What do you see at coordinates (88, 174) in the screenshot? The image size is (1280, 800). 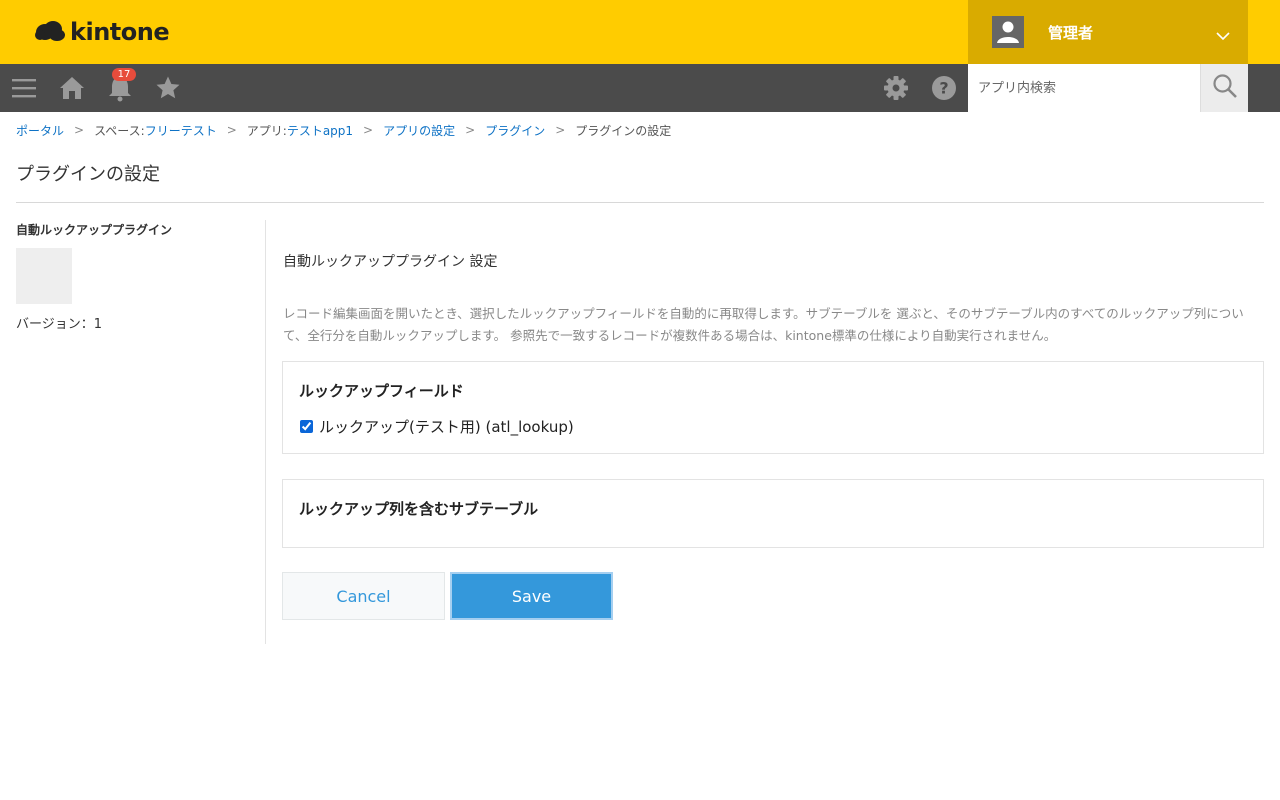 I see `page-title: プラグインの設定` at bounding box center [88, 174].